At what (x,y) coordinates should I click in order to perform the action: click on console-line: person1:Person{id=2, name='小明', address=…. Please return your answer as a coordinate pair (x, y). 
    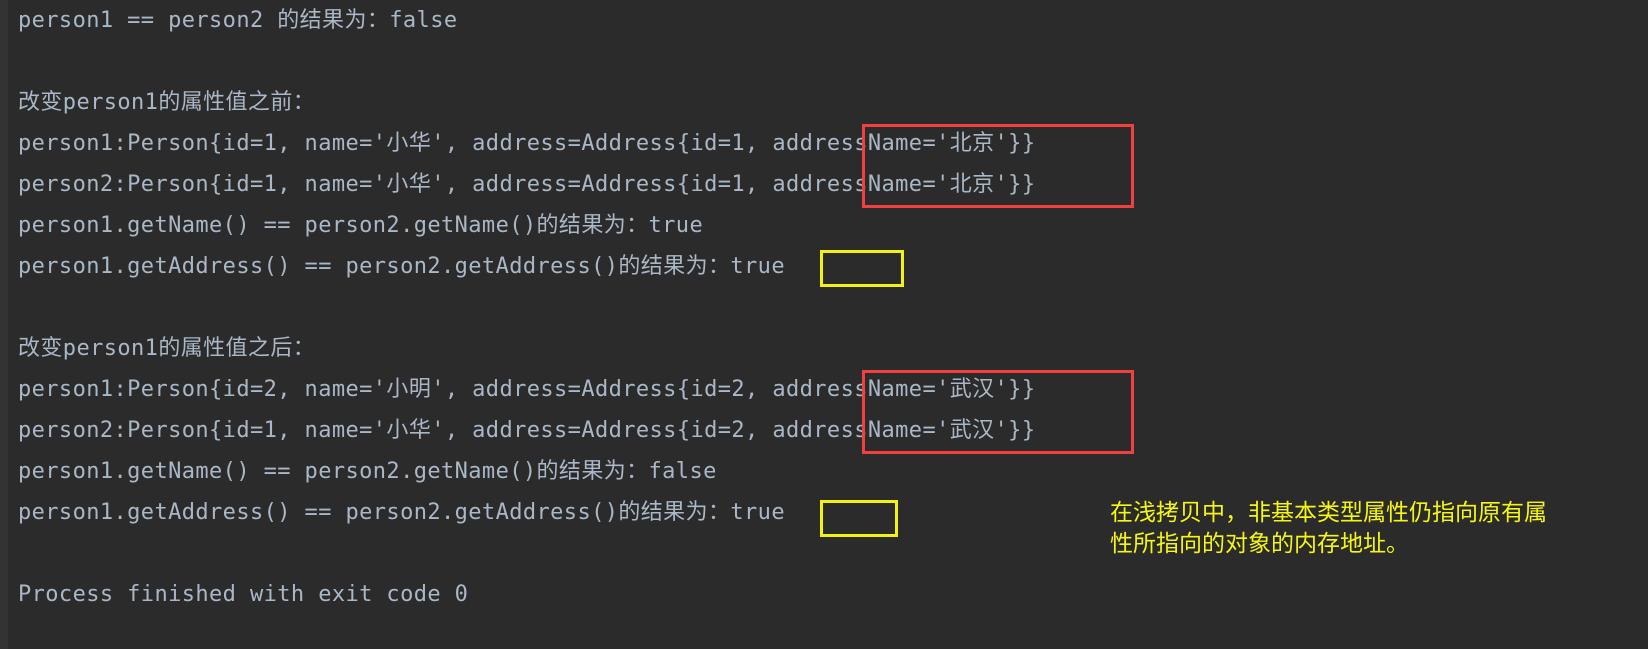
    Looking at the image, I should click on (527, 389).